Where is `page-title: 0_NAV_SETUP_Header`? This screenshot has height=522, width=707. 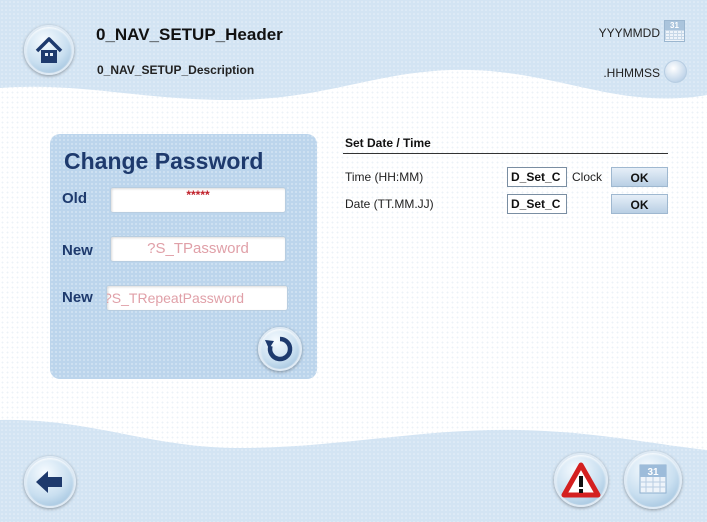 page-title: 0_NAV_SETUP_Header is located at coordinates (189, 34).